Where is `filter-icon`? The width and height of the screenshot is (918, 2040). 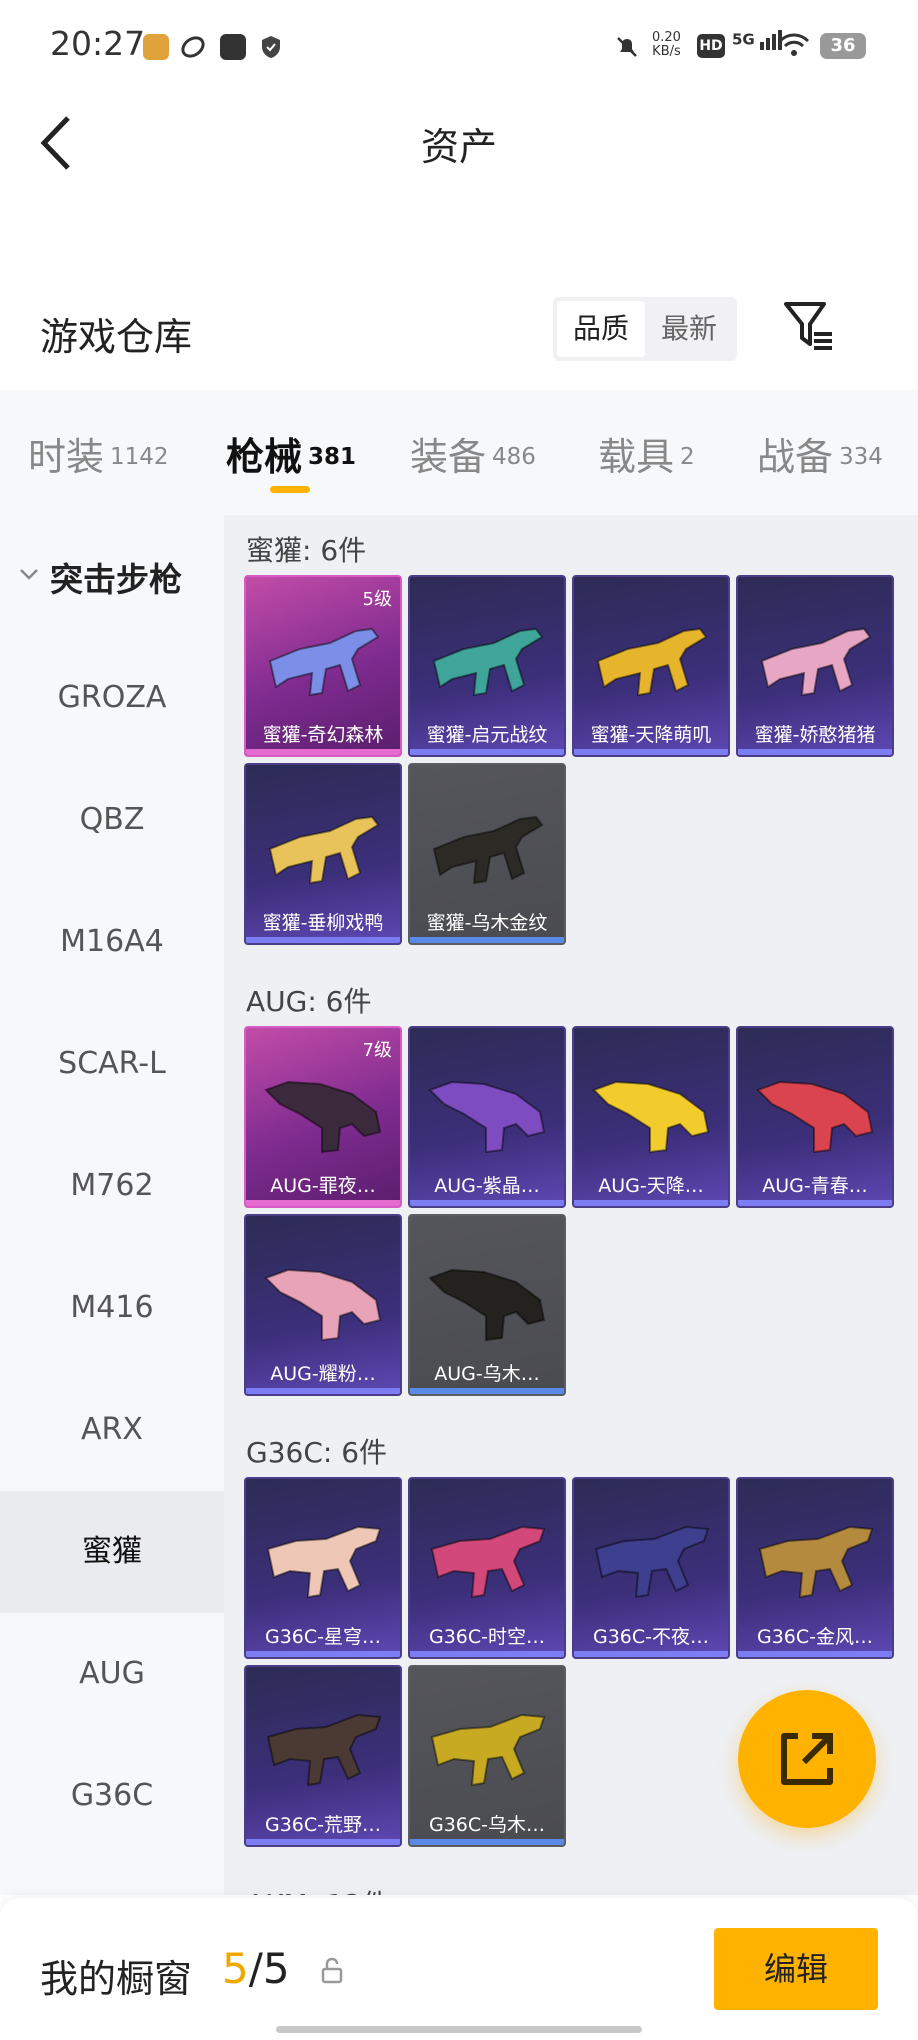
filter-icon is located at coordinates (808, 326).